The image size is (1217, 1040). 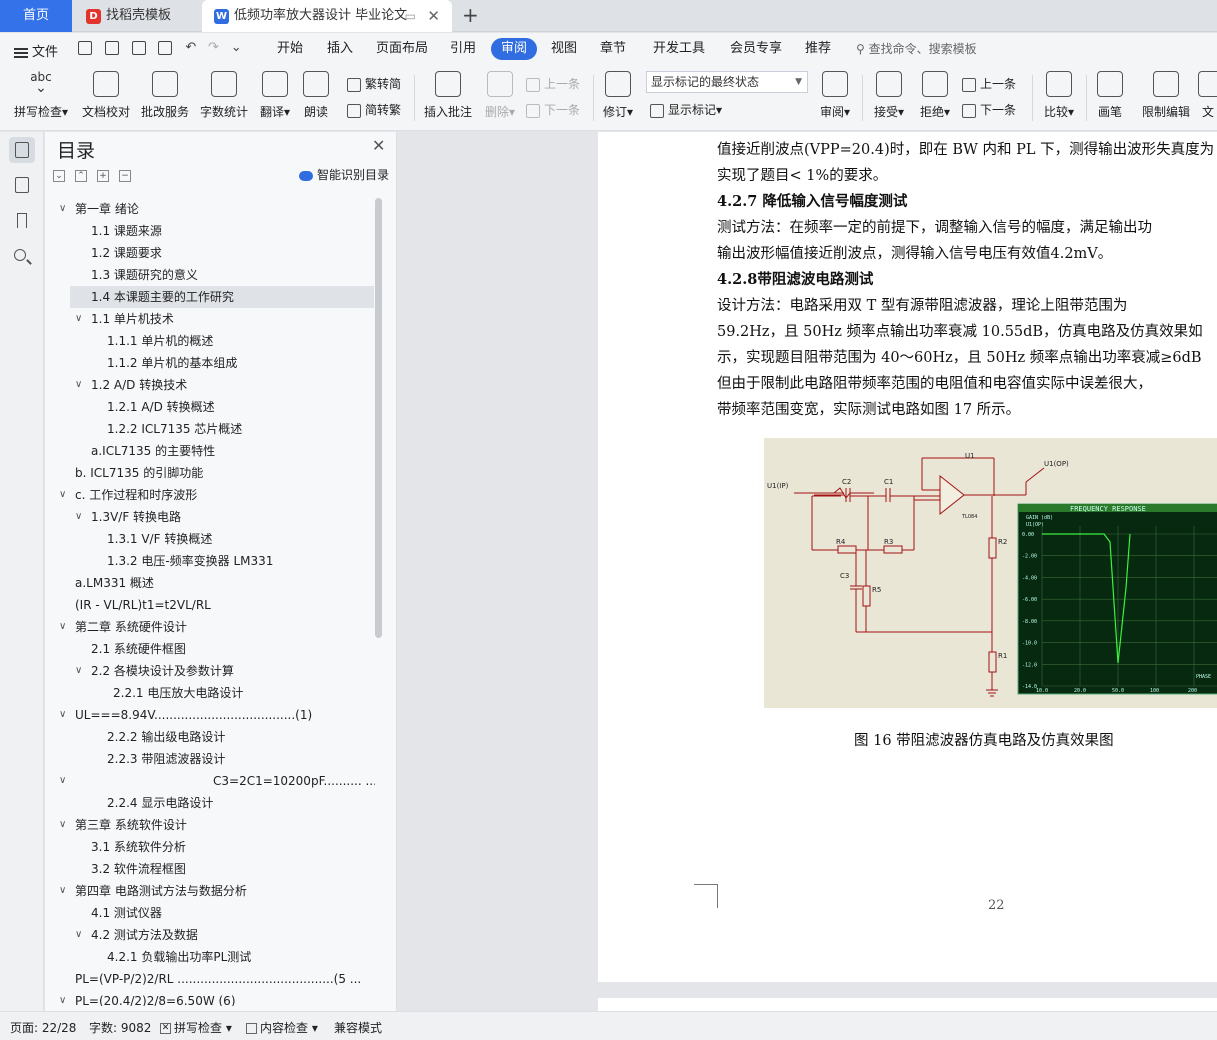 What do you see at coordinates (165, 47) in the screenshot?
I see `print-preview-icon` at bounding box center [165, 47].